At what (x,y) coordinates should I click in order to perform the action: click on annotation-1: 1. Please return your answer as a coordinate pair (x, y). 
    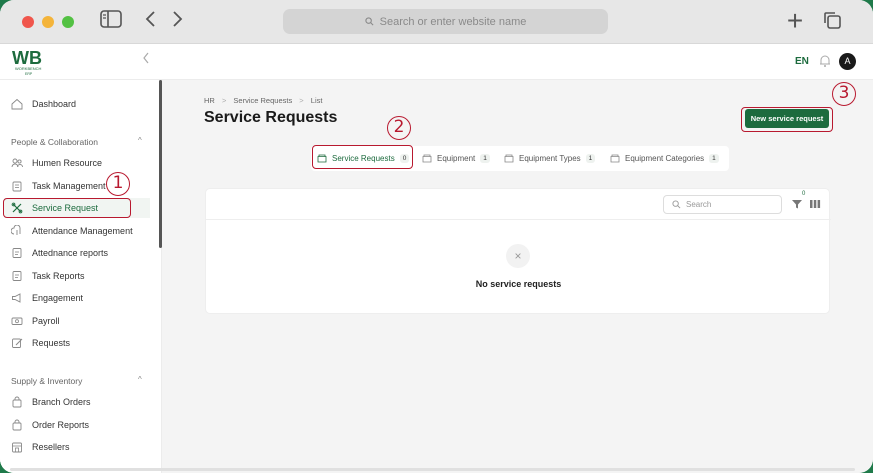
    Looking at the image, I should click on (118, 184).